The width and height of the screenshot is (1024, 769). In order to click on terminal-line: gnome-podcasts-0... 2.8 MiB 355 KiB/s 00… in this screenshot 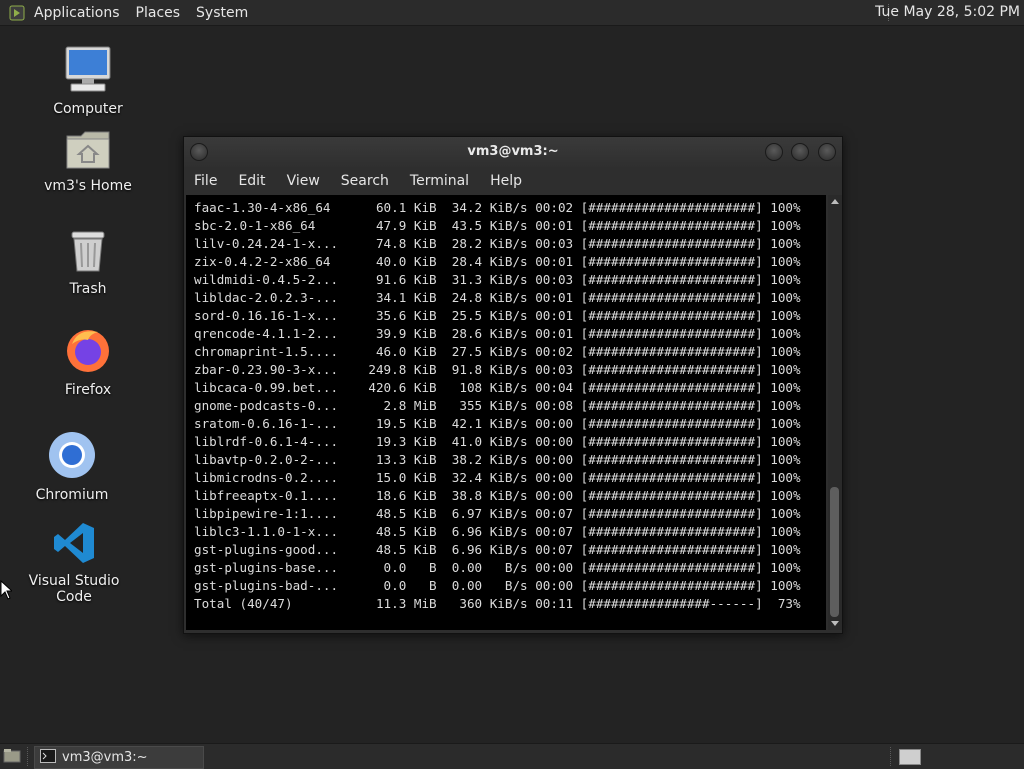, I will do `click(497, 405)`.